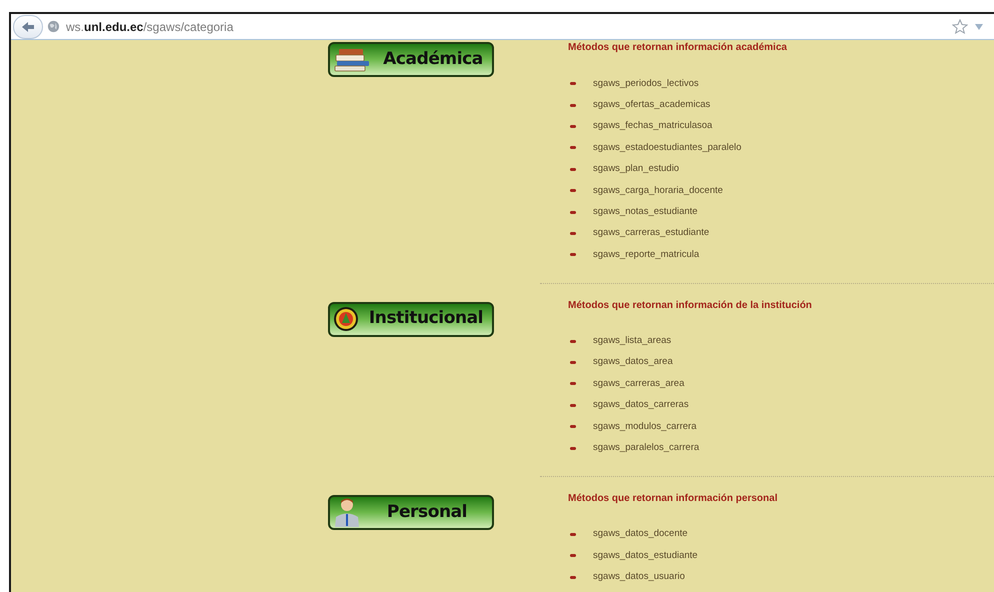  Describe the element at coordinates (636, 169) in the screenshot. I see `method-link: sgaws_plan_estudio` at that location.